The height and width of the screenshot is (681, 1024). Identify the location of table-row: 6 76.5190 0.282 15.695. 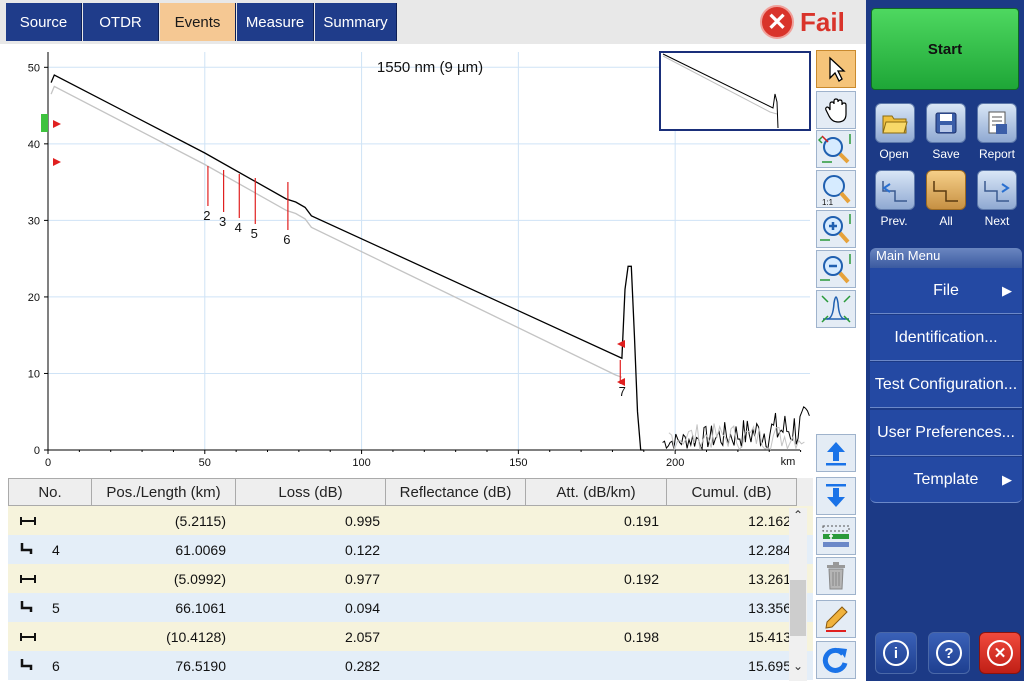
(410, 665).